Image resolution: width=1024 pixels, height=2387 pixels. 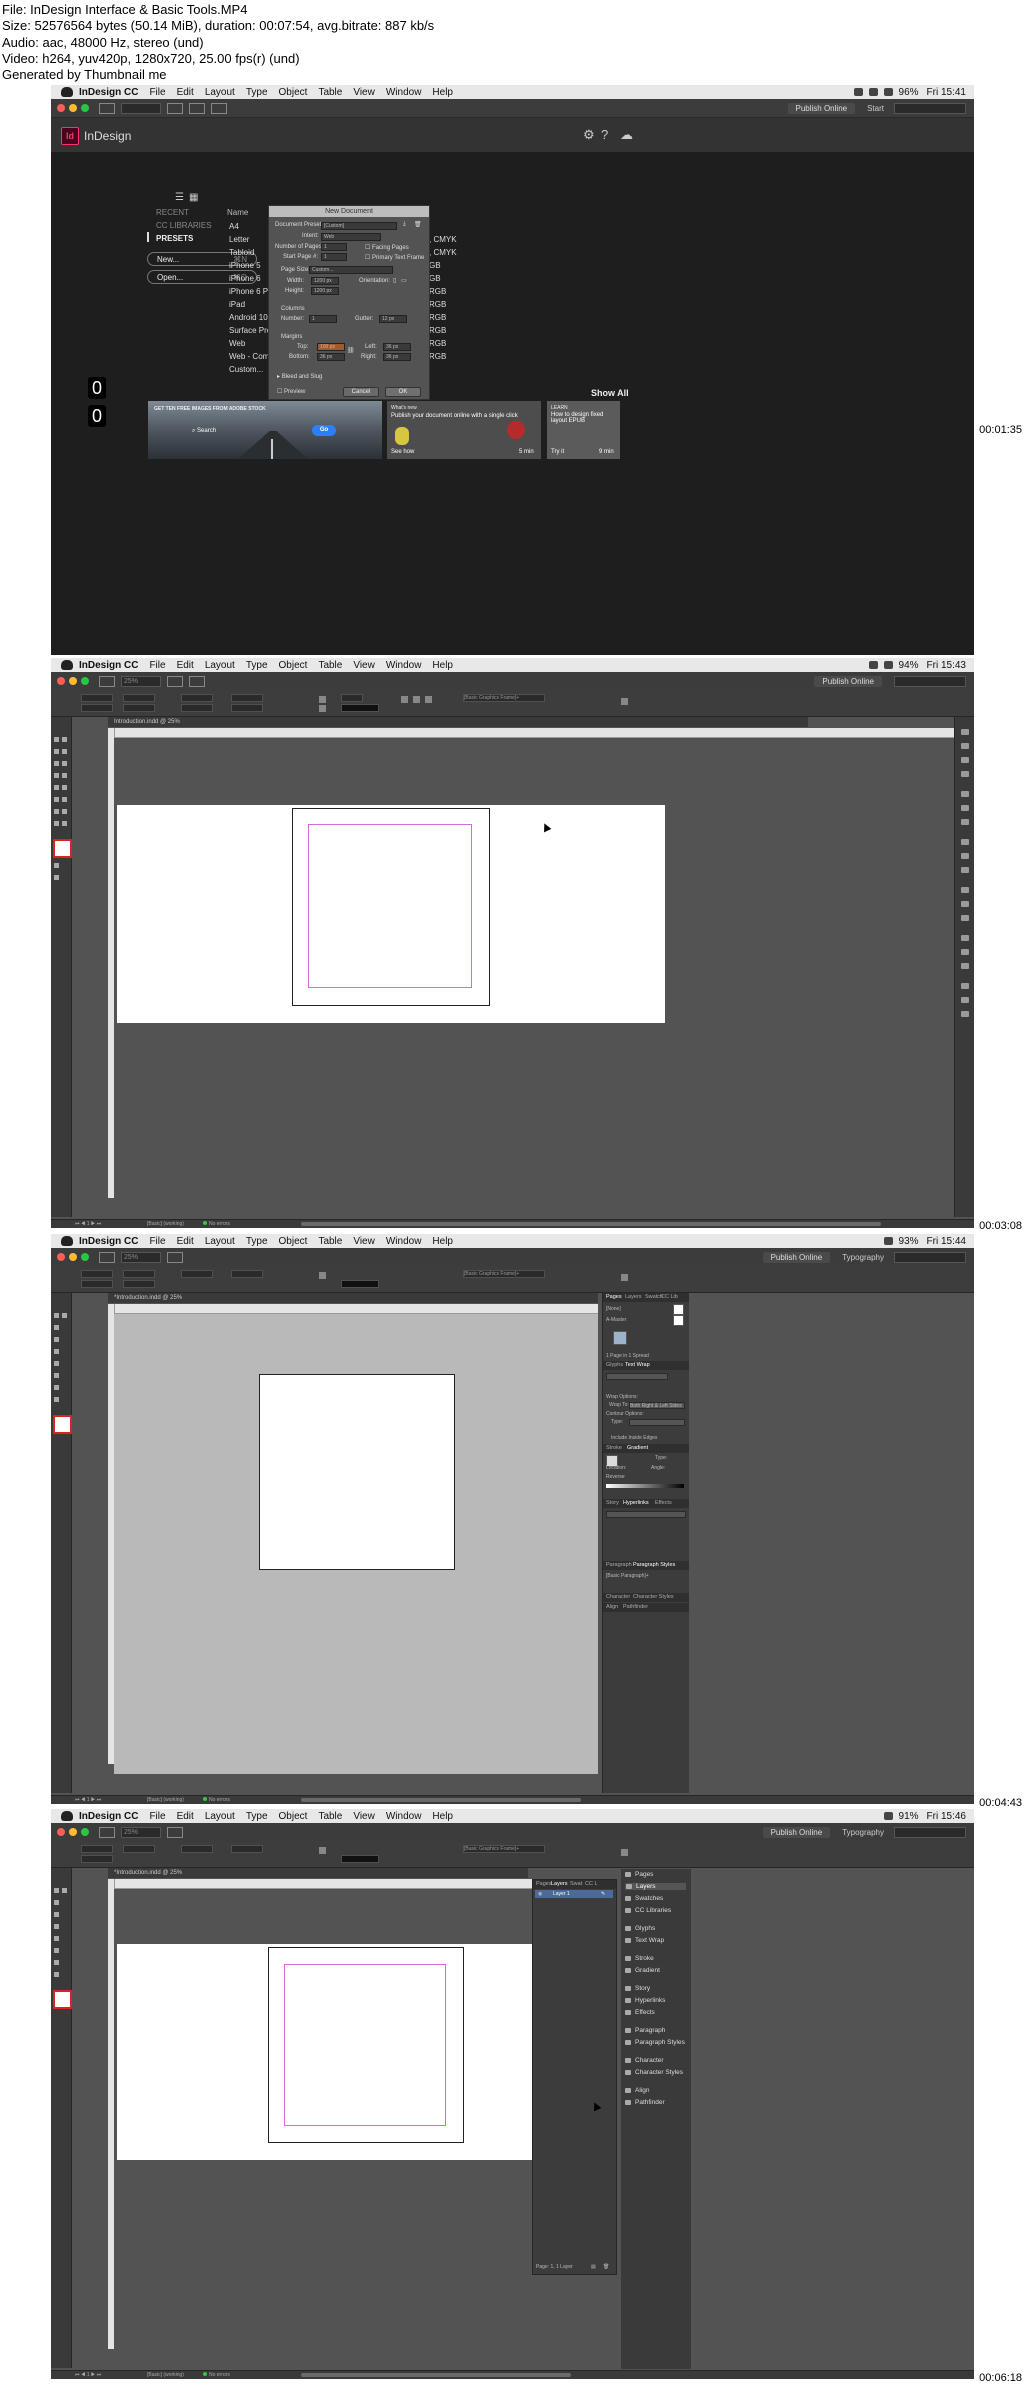 I want to click on close-button, so click(x=61, y=108).